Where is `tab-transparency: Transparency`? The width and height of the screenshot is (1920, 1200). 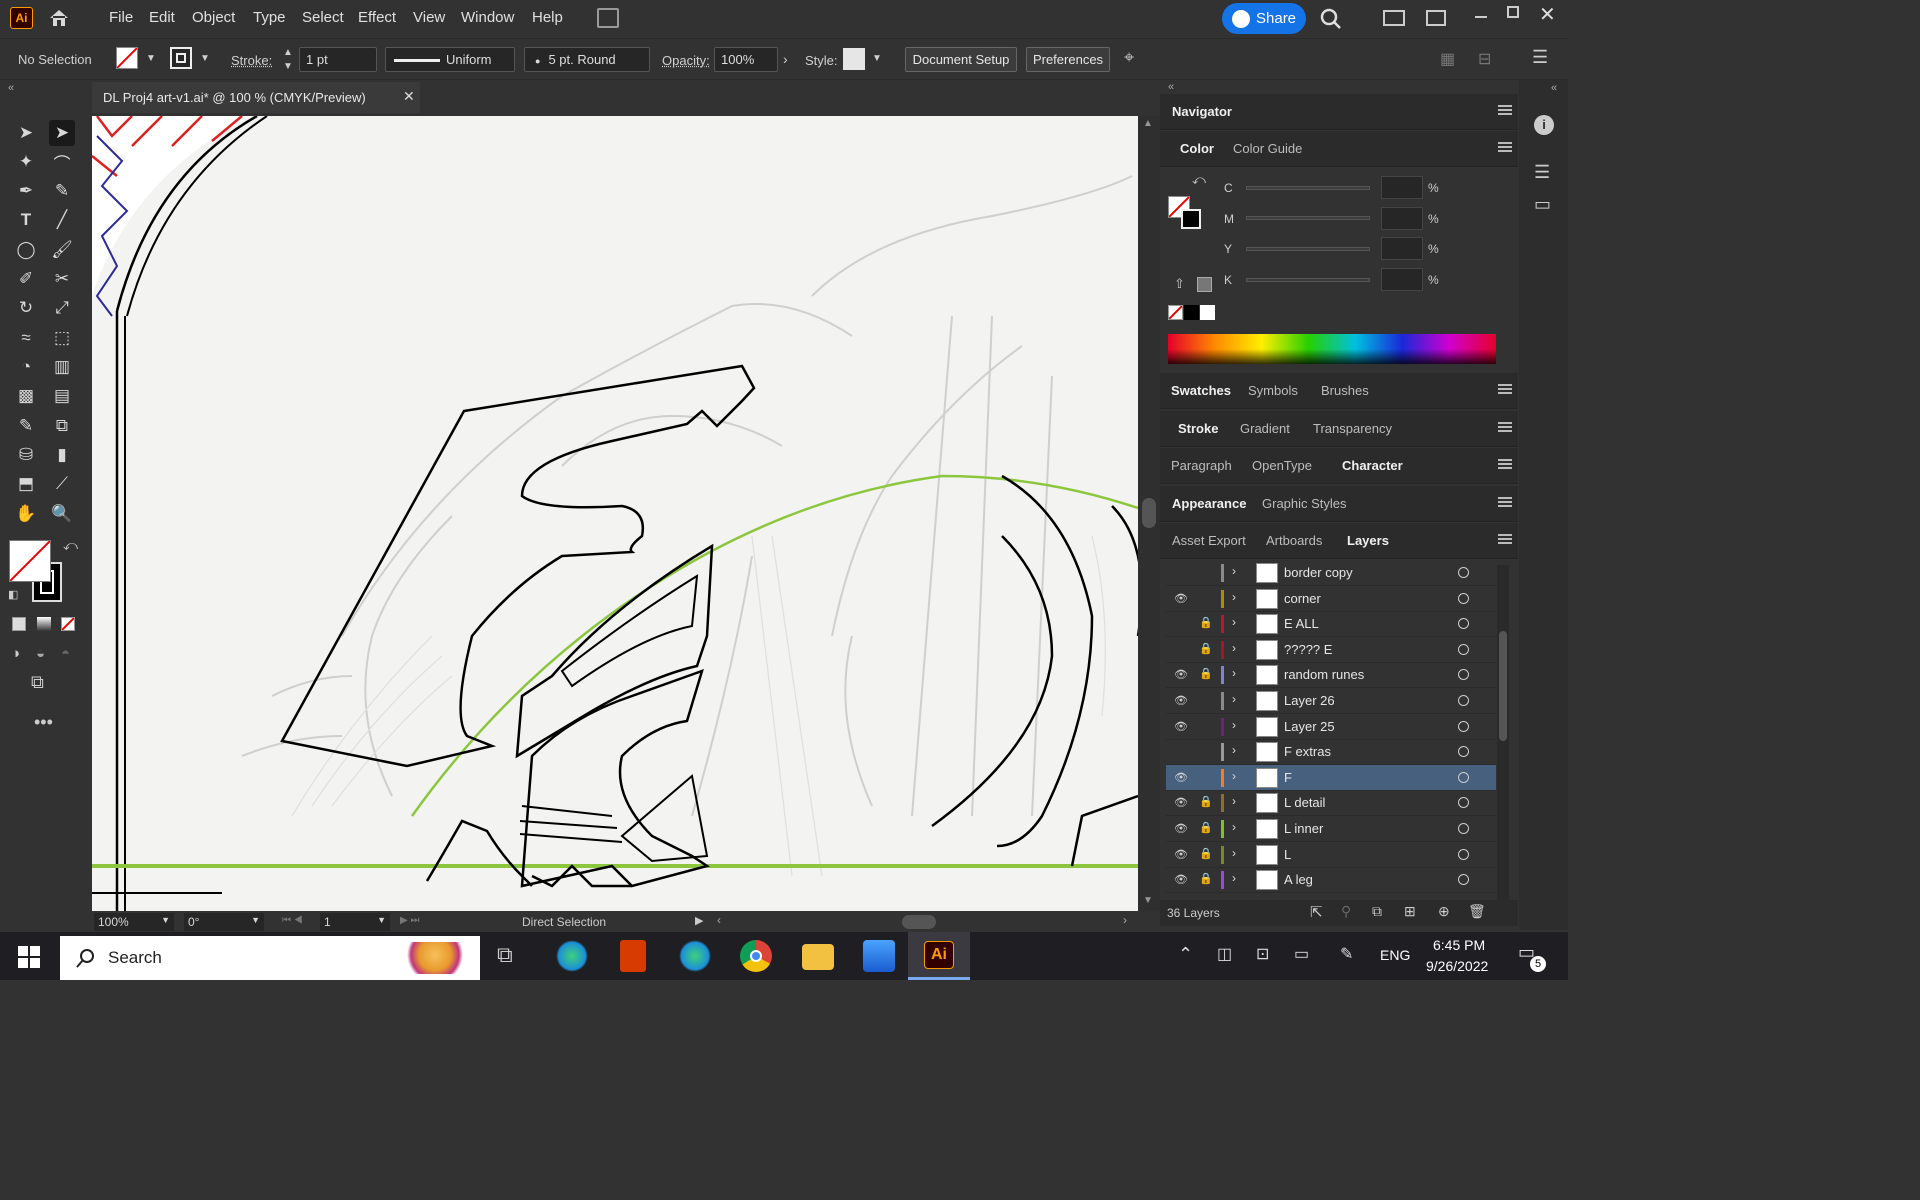
tab-transparency: Transparency is located at coordinates (1352, 428).